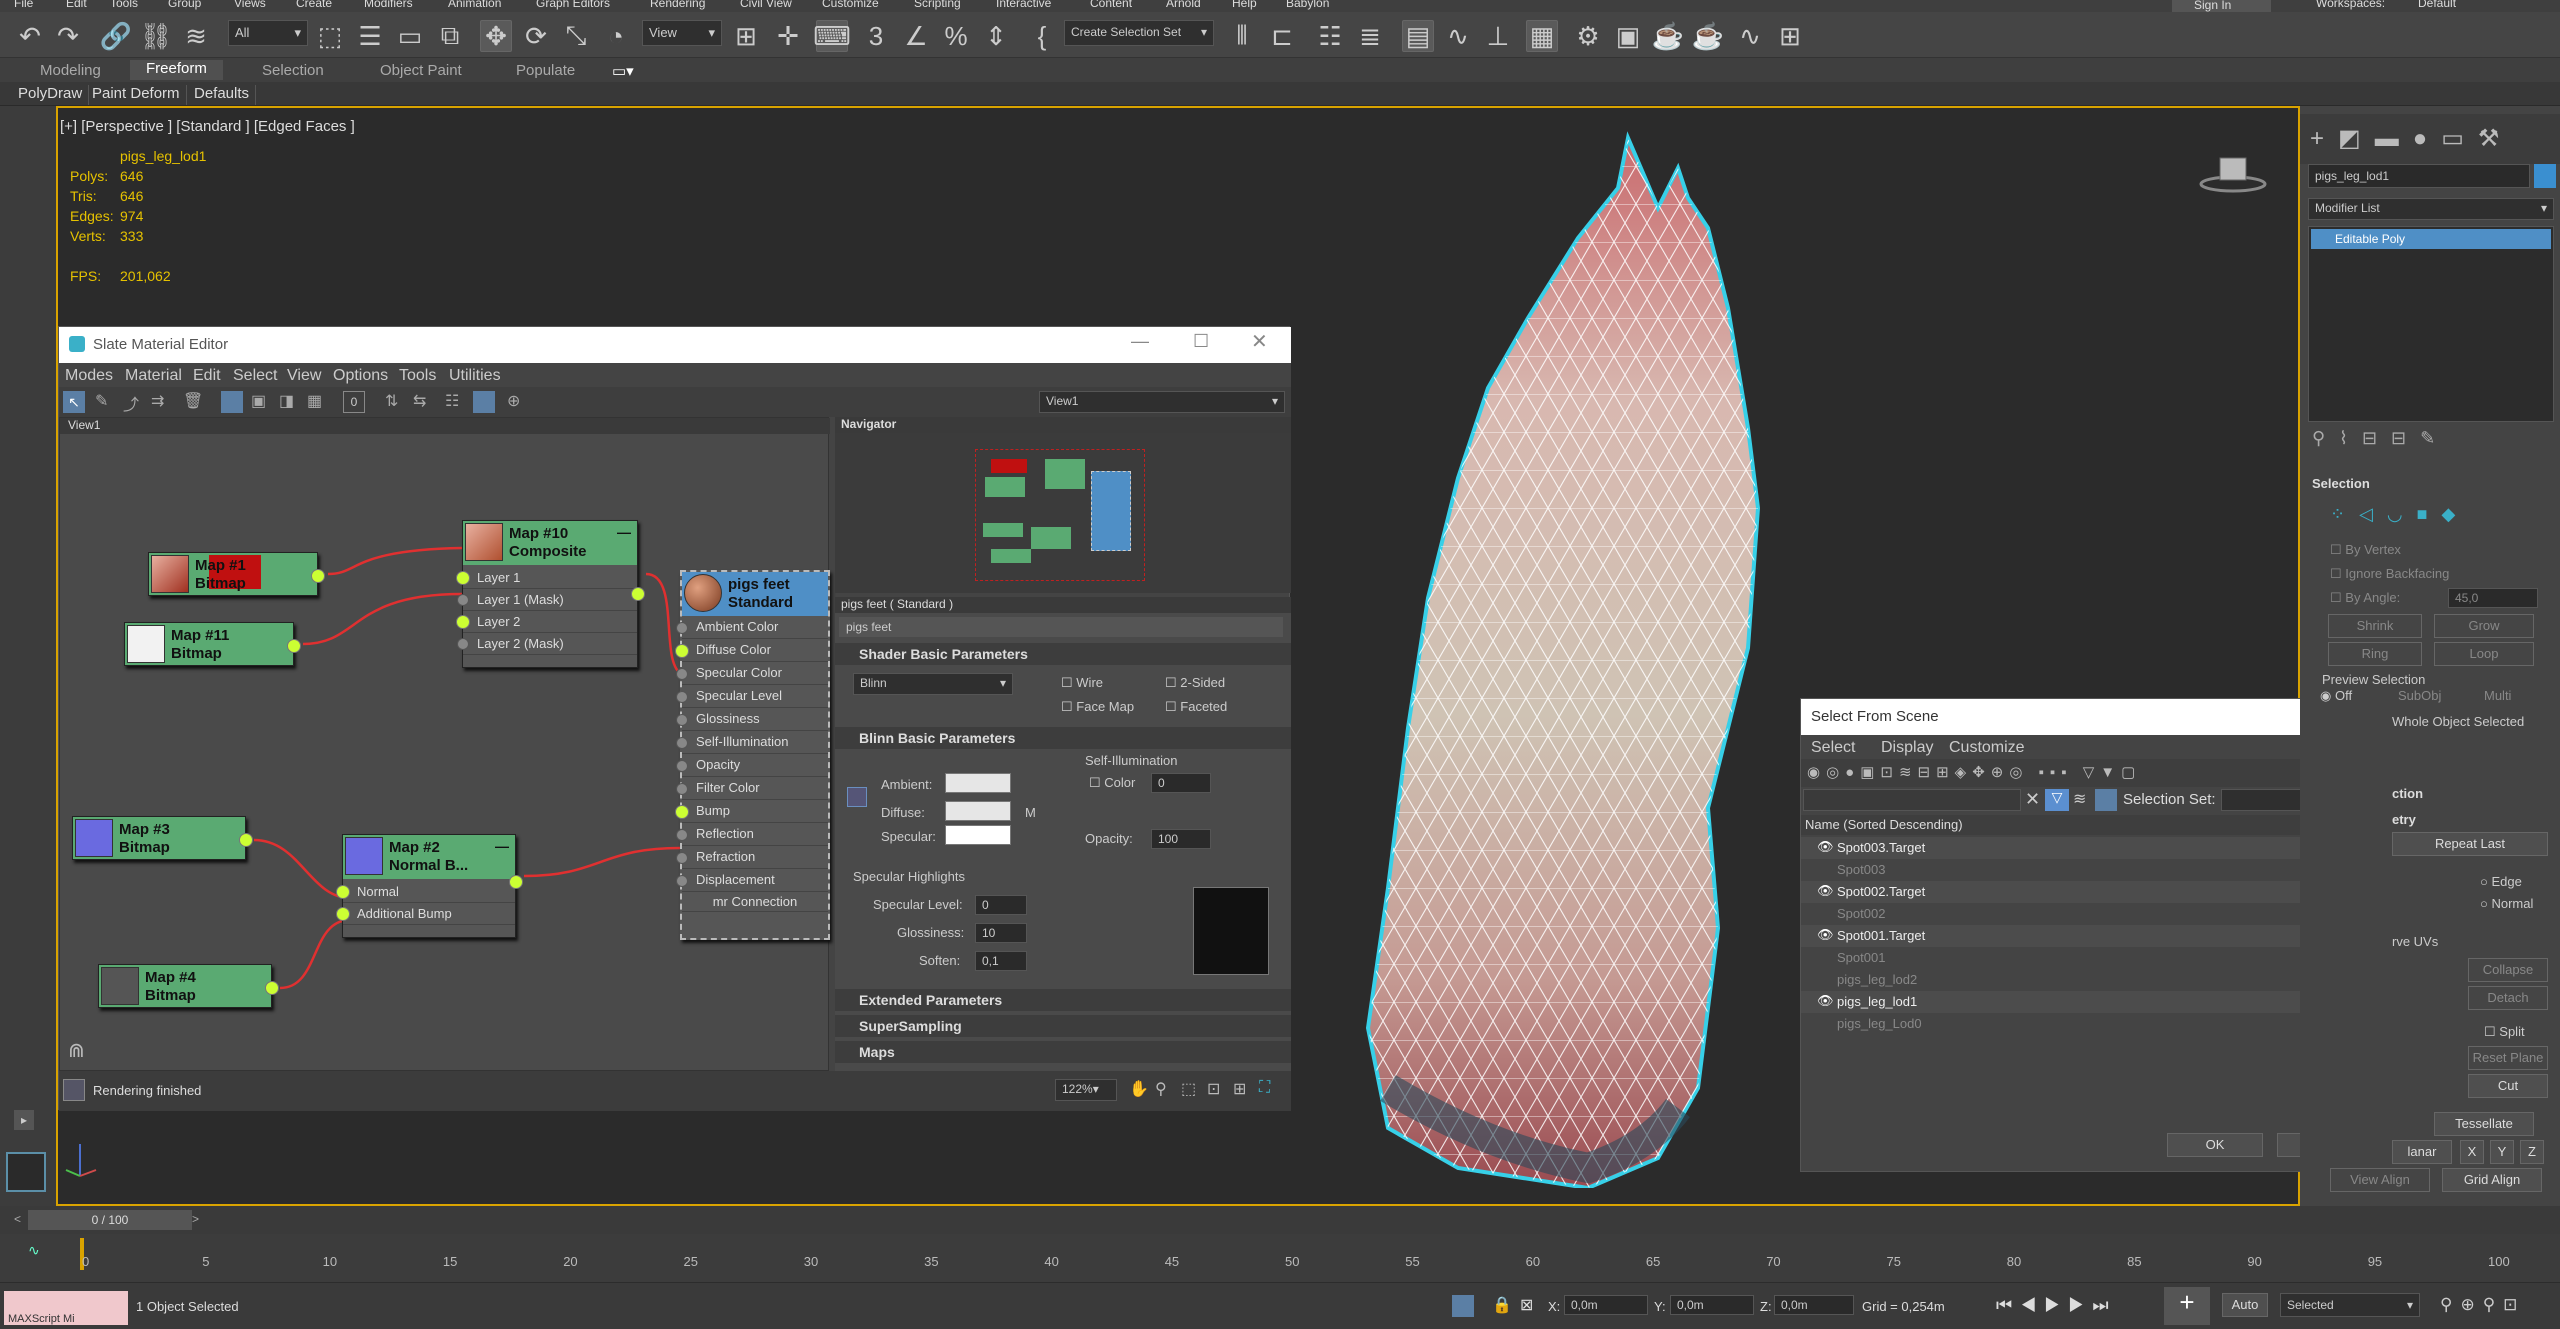  Describe the element at coordinates (419, 401) in the screenshot. I see `layout-children-icon: ⇆` at that location.